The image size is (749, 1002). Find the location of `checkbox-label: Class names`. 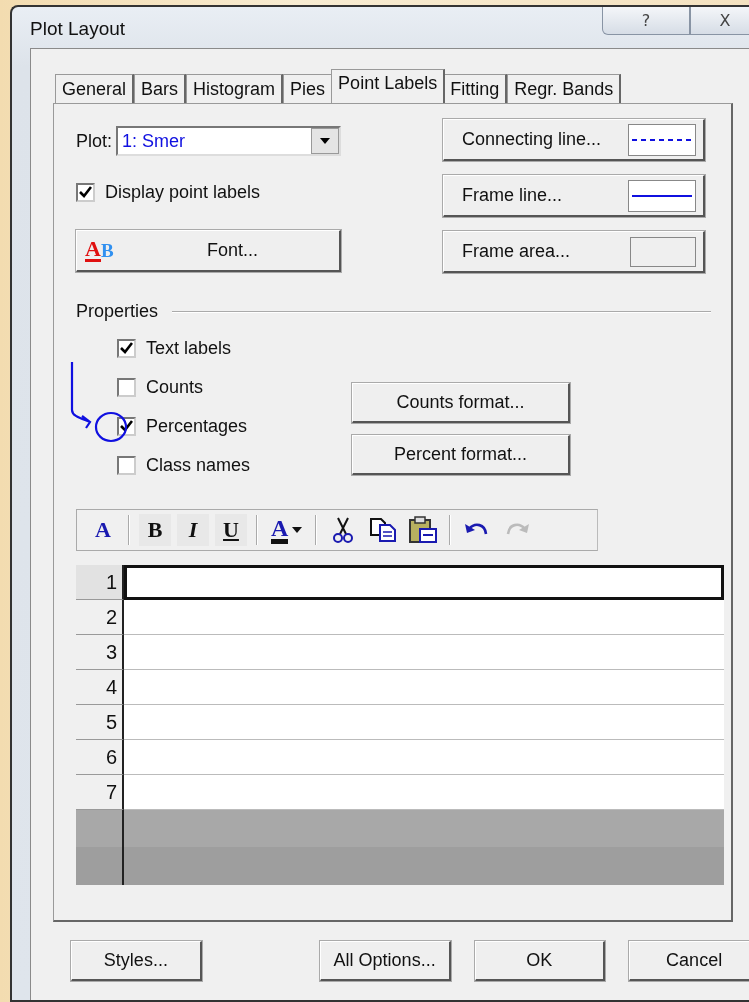

checkbox-label: Class names is located at coordinates (198, 465).